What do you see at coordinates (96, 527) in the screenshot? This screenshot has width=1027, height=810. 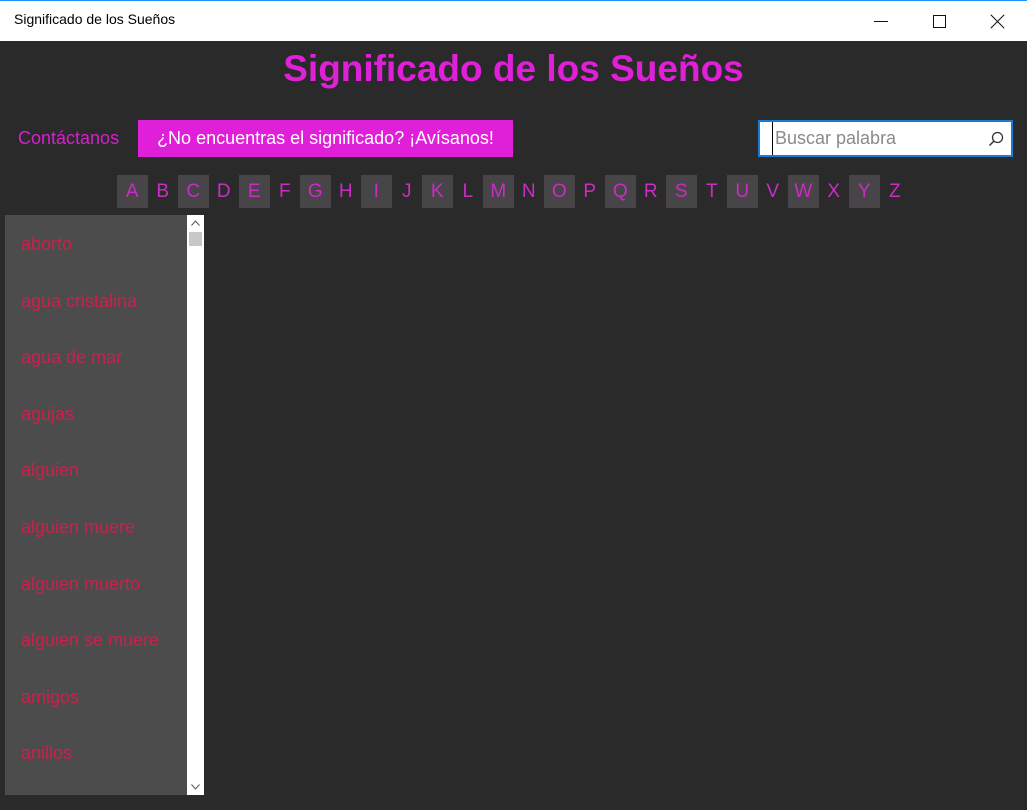 I see `list-item: alguien muere` at bounding box center [96, 527].